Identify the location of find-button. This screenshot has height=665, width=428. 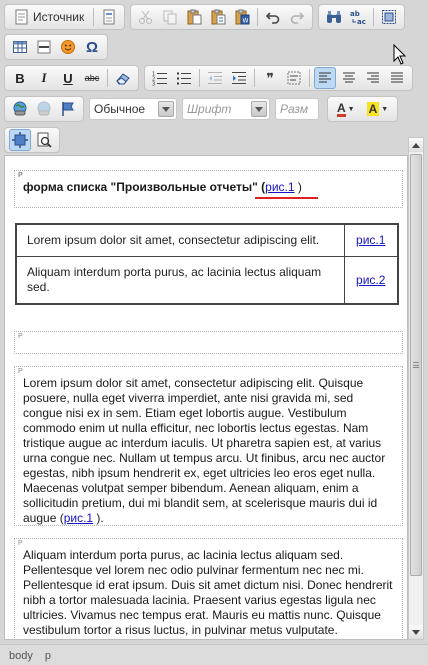
(334, 17).